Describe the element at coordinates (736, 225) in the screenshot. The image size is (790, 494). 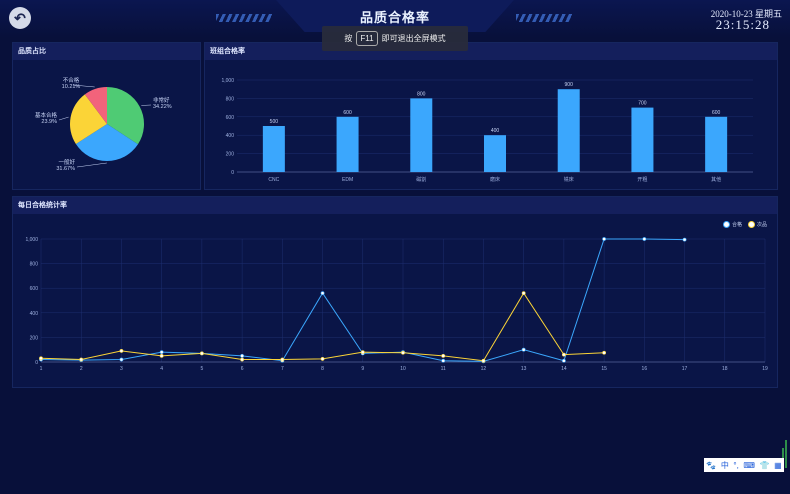
I see `legend-label: 合格` at that location.